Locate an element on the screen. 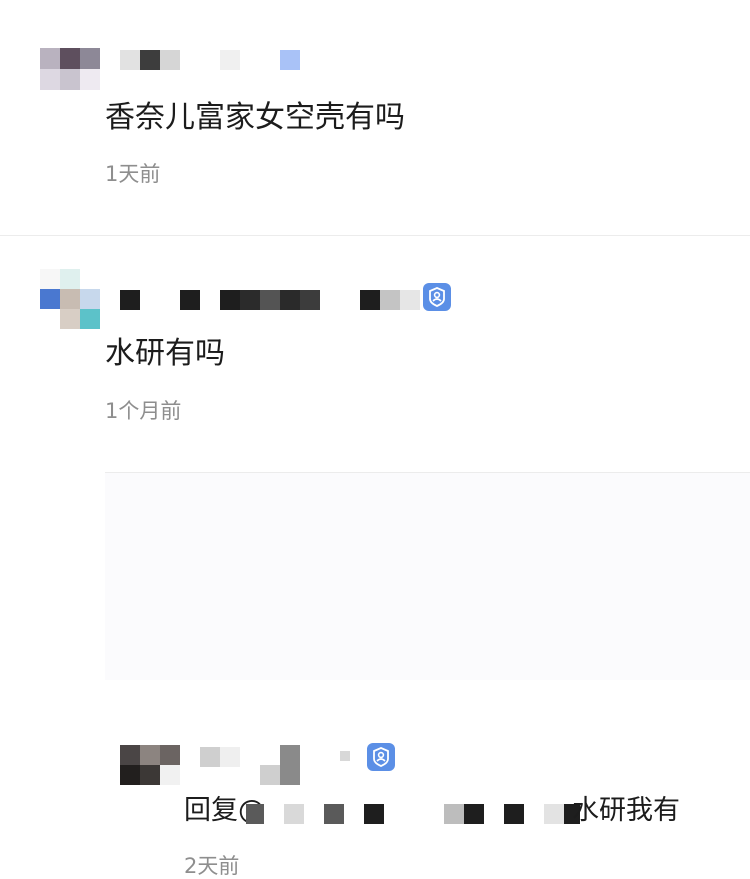  reply-text: 回复@ 水研我有 is located at coordinates (444, 812).